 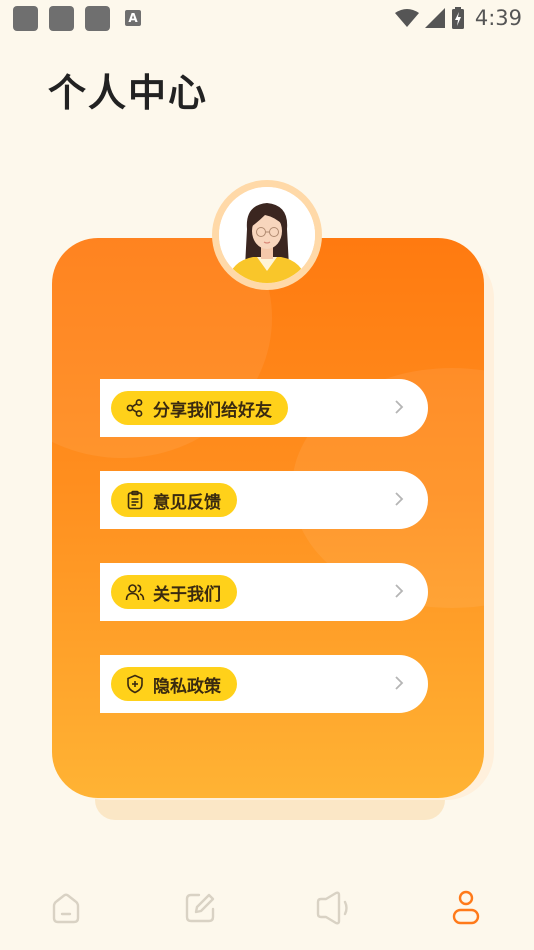 I want to click on edit-icon, so click(x=200, y=908).